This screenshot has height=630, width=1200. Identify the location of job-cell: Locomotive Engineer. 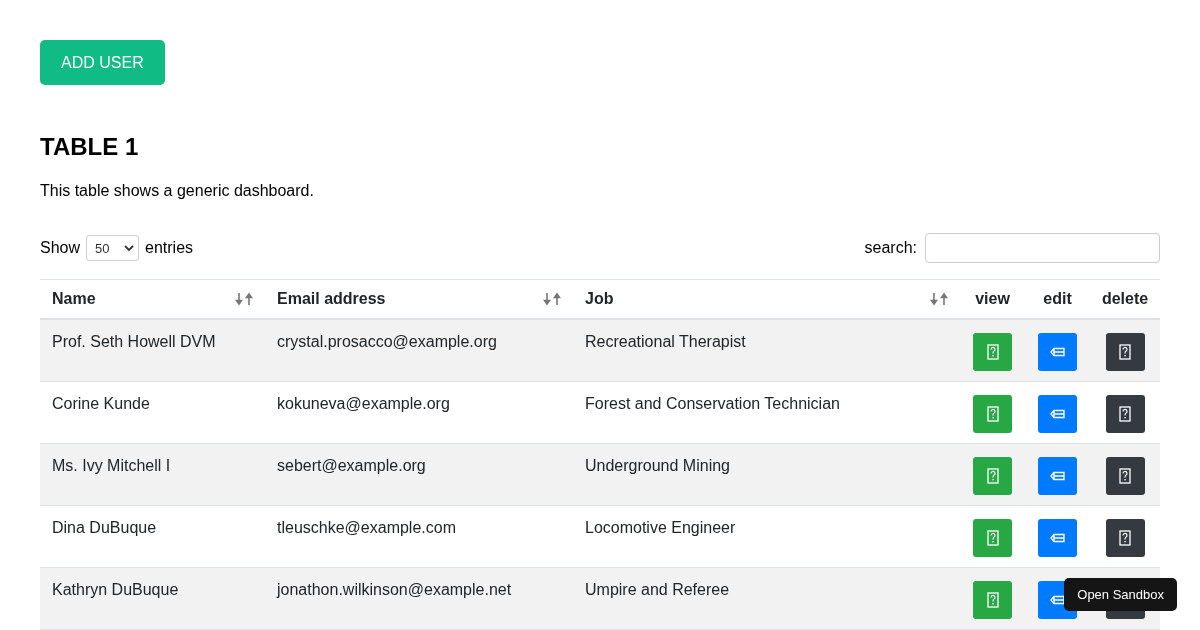
(660, 527).